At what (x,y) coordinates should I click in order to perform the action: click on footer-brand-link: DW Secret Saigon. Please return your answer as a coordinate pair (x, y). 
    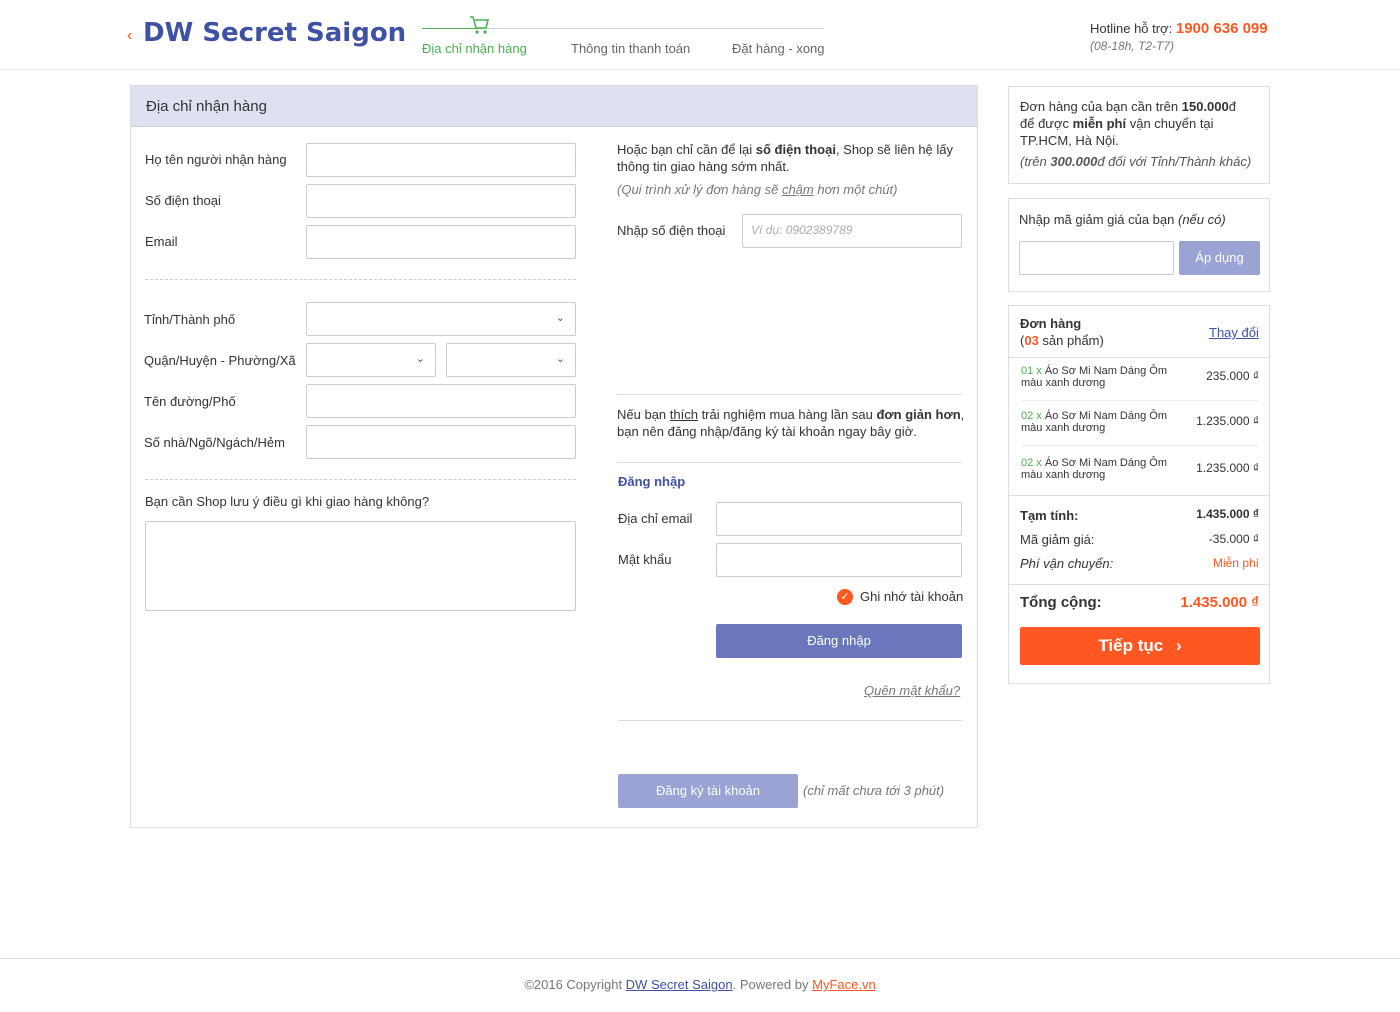
    Looking at the image, I should click on (679, 984).